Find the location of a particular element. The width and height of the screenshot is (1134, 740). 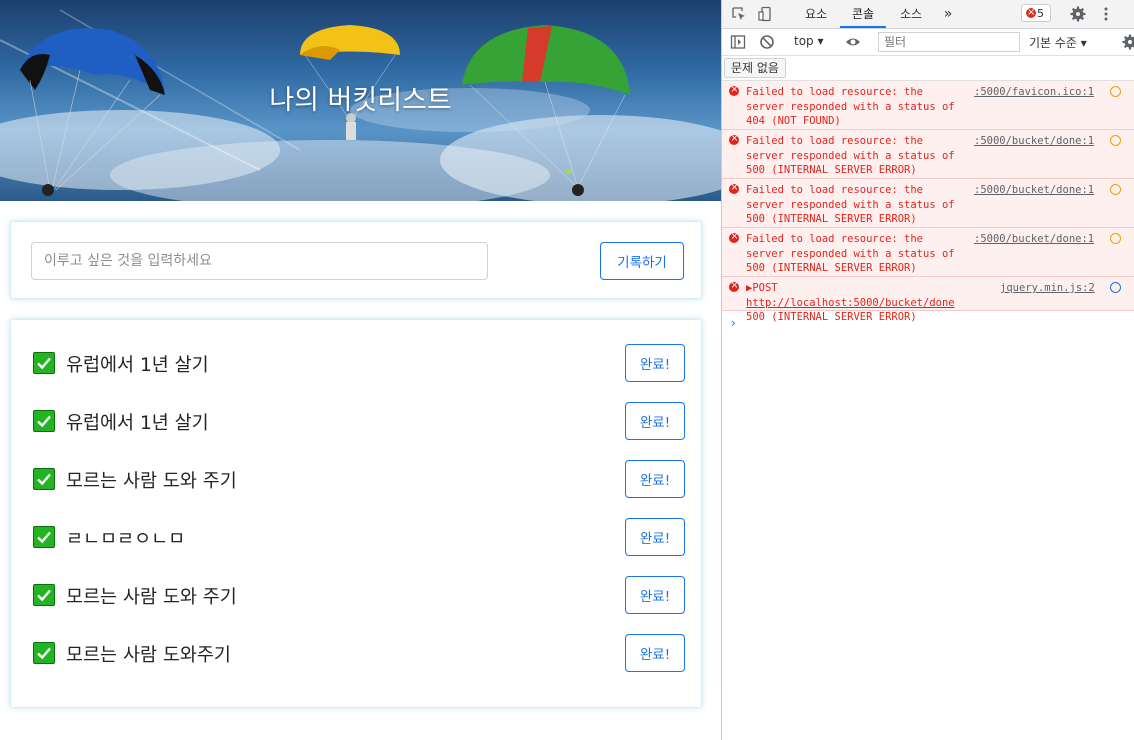

bucket-input is located at coordinates (259, 261).